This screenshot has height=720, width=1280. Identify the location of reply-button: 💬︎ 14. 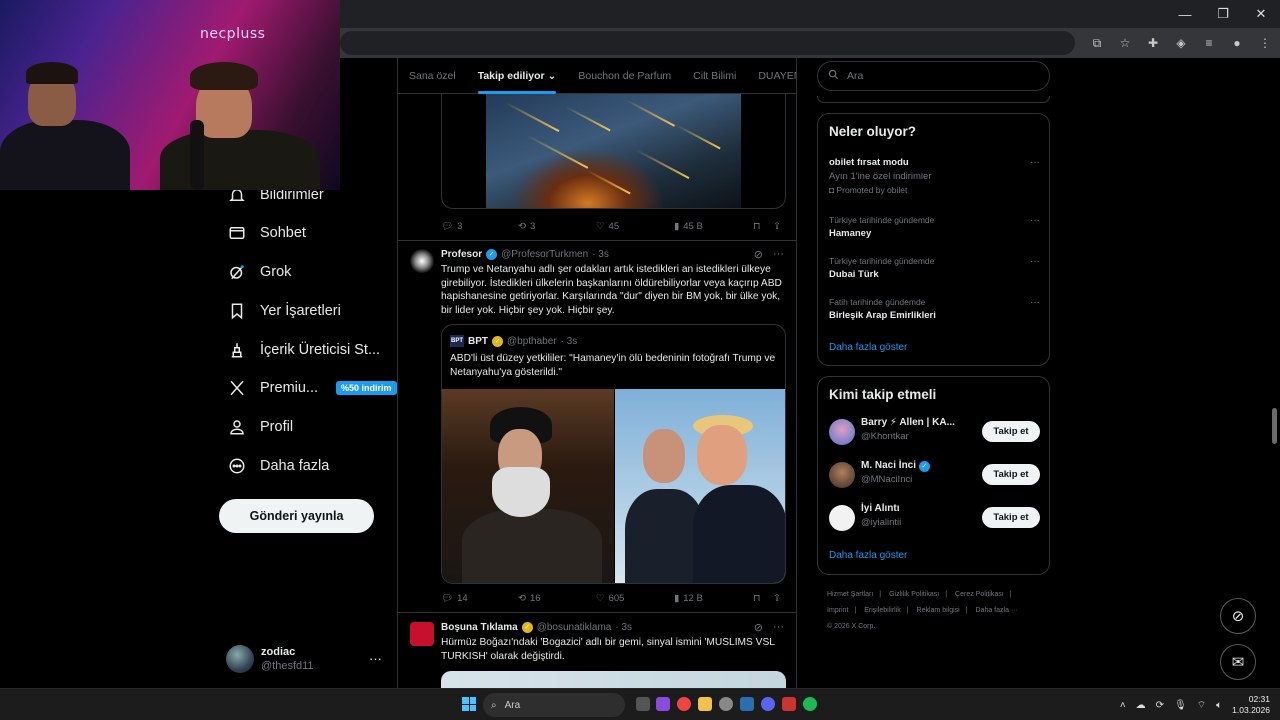
(454, 598).